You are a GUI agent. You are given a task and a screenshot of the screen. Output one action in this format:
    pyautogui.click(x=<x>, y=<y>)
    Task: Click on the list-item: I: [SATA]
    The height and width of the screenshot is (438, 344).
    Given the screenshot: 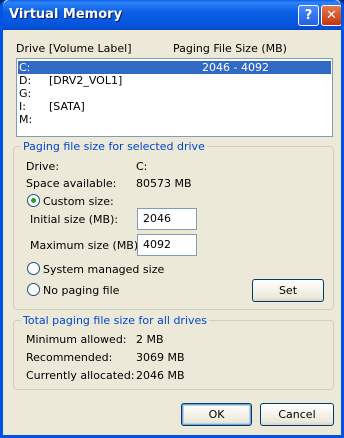 What is the action you would take?
    pyautogui.click(x=174, y=106)
    